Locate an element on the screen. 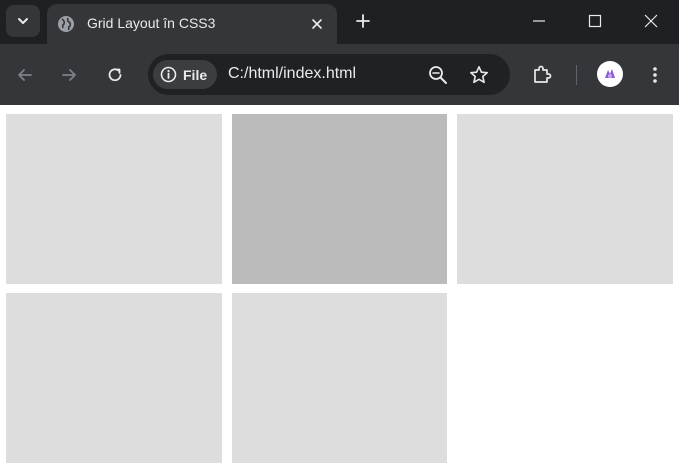  title-bar: Grid Layout în CSS3 is located at coordinates (339, 22).